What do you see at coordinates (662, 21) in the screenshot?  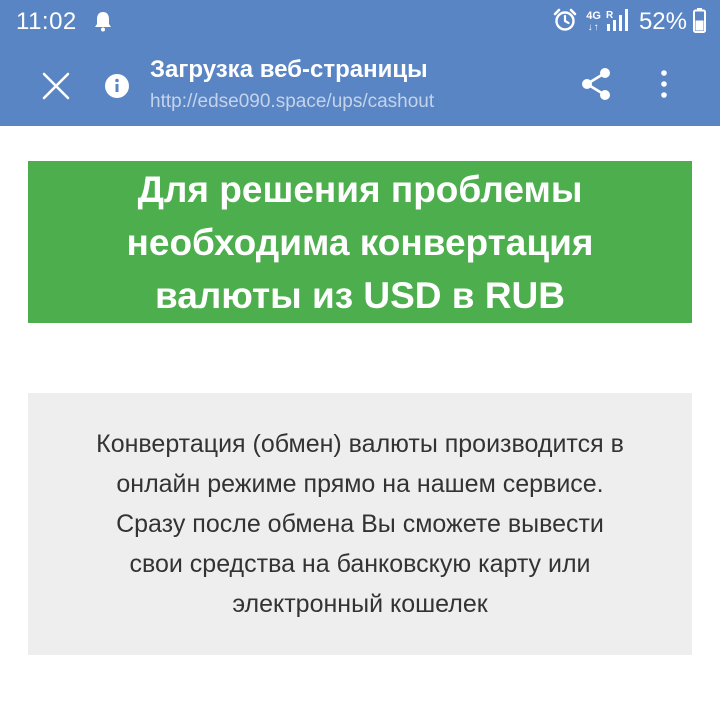 I see `battery-percent: 52%` at bounding box center [662, 21].